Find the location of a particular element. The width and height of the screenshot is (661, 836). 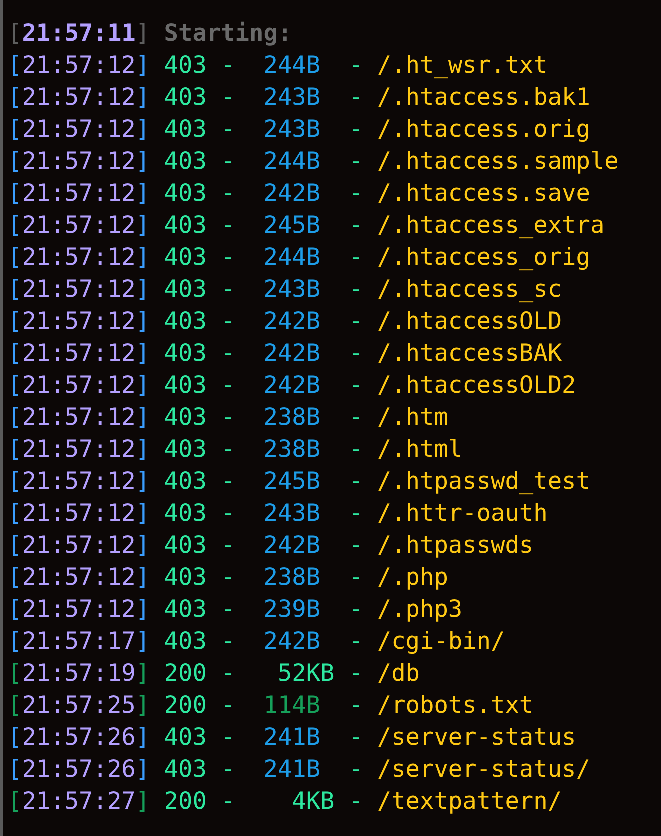

response-size: 114B is located at coordinates (292, 705).